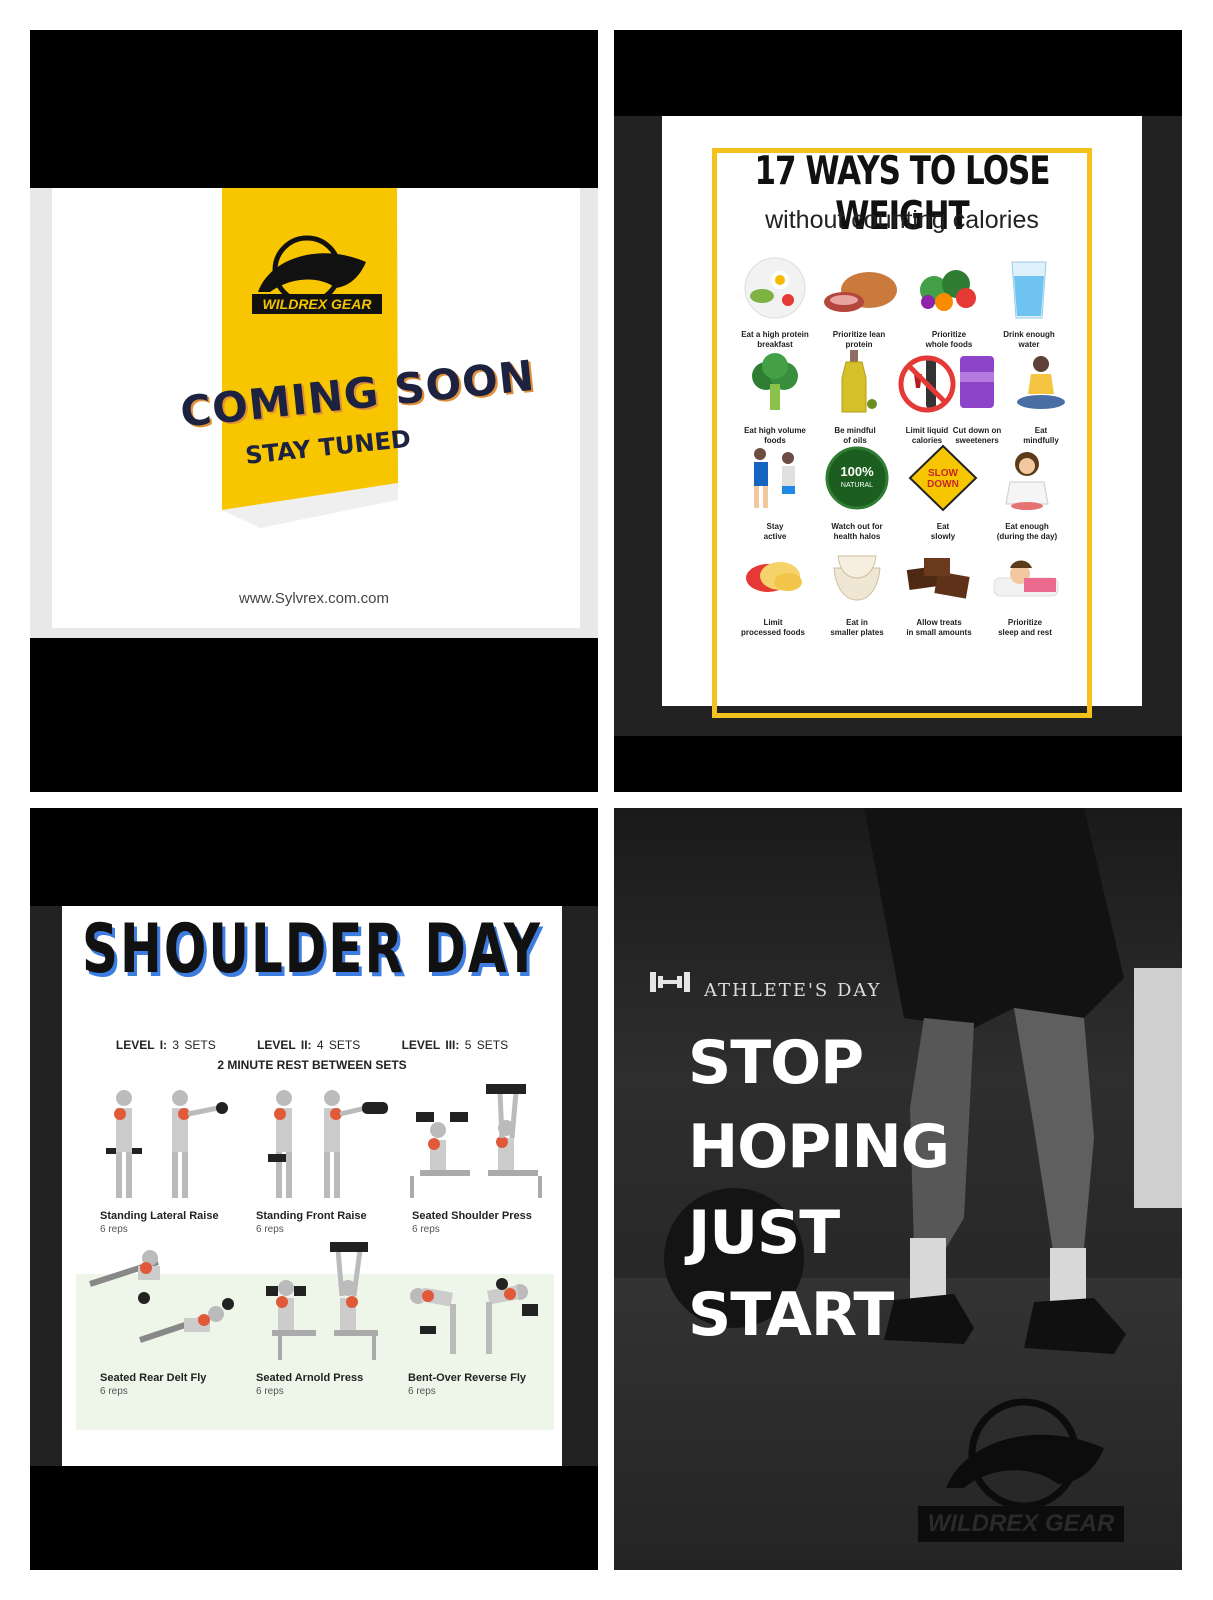 The height and width of the screenshot is (1600, 1213). What do you see at coordinates (938, 578) in the screenshot?
I see `chocolate-icon` at bounding box center [938, 578].